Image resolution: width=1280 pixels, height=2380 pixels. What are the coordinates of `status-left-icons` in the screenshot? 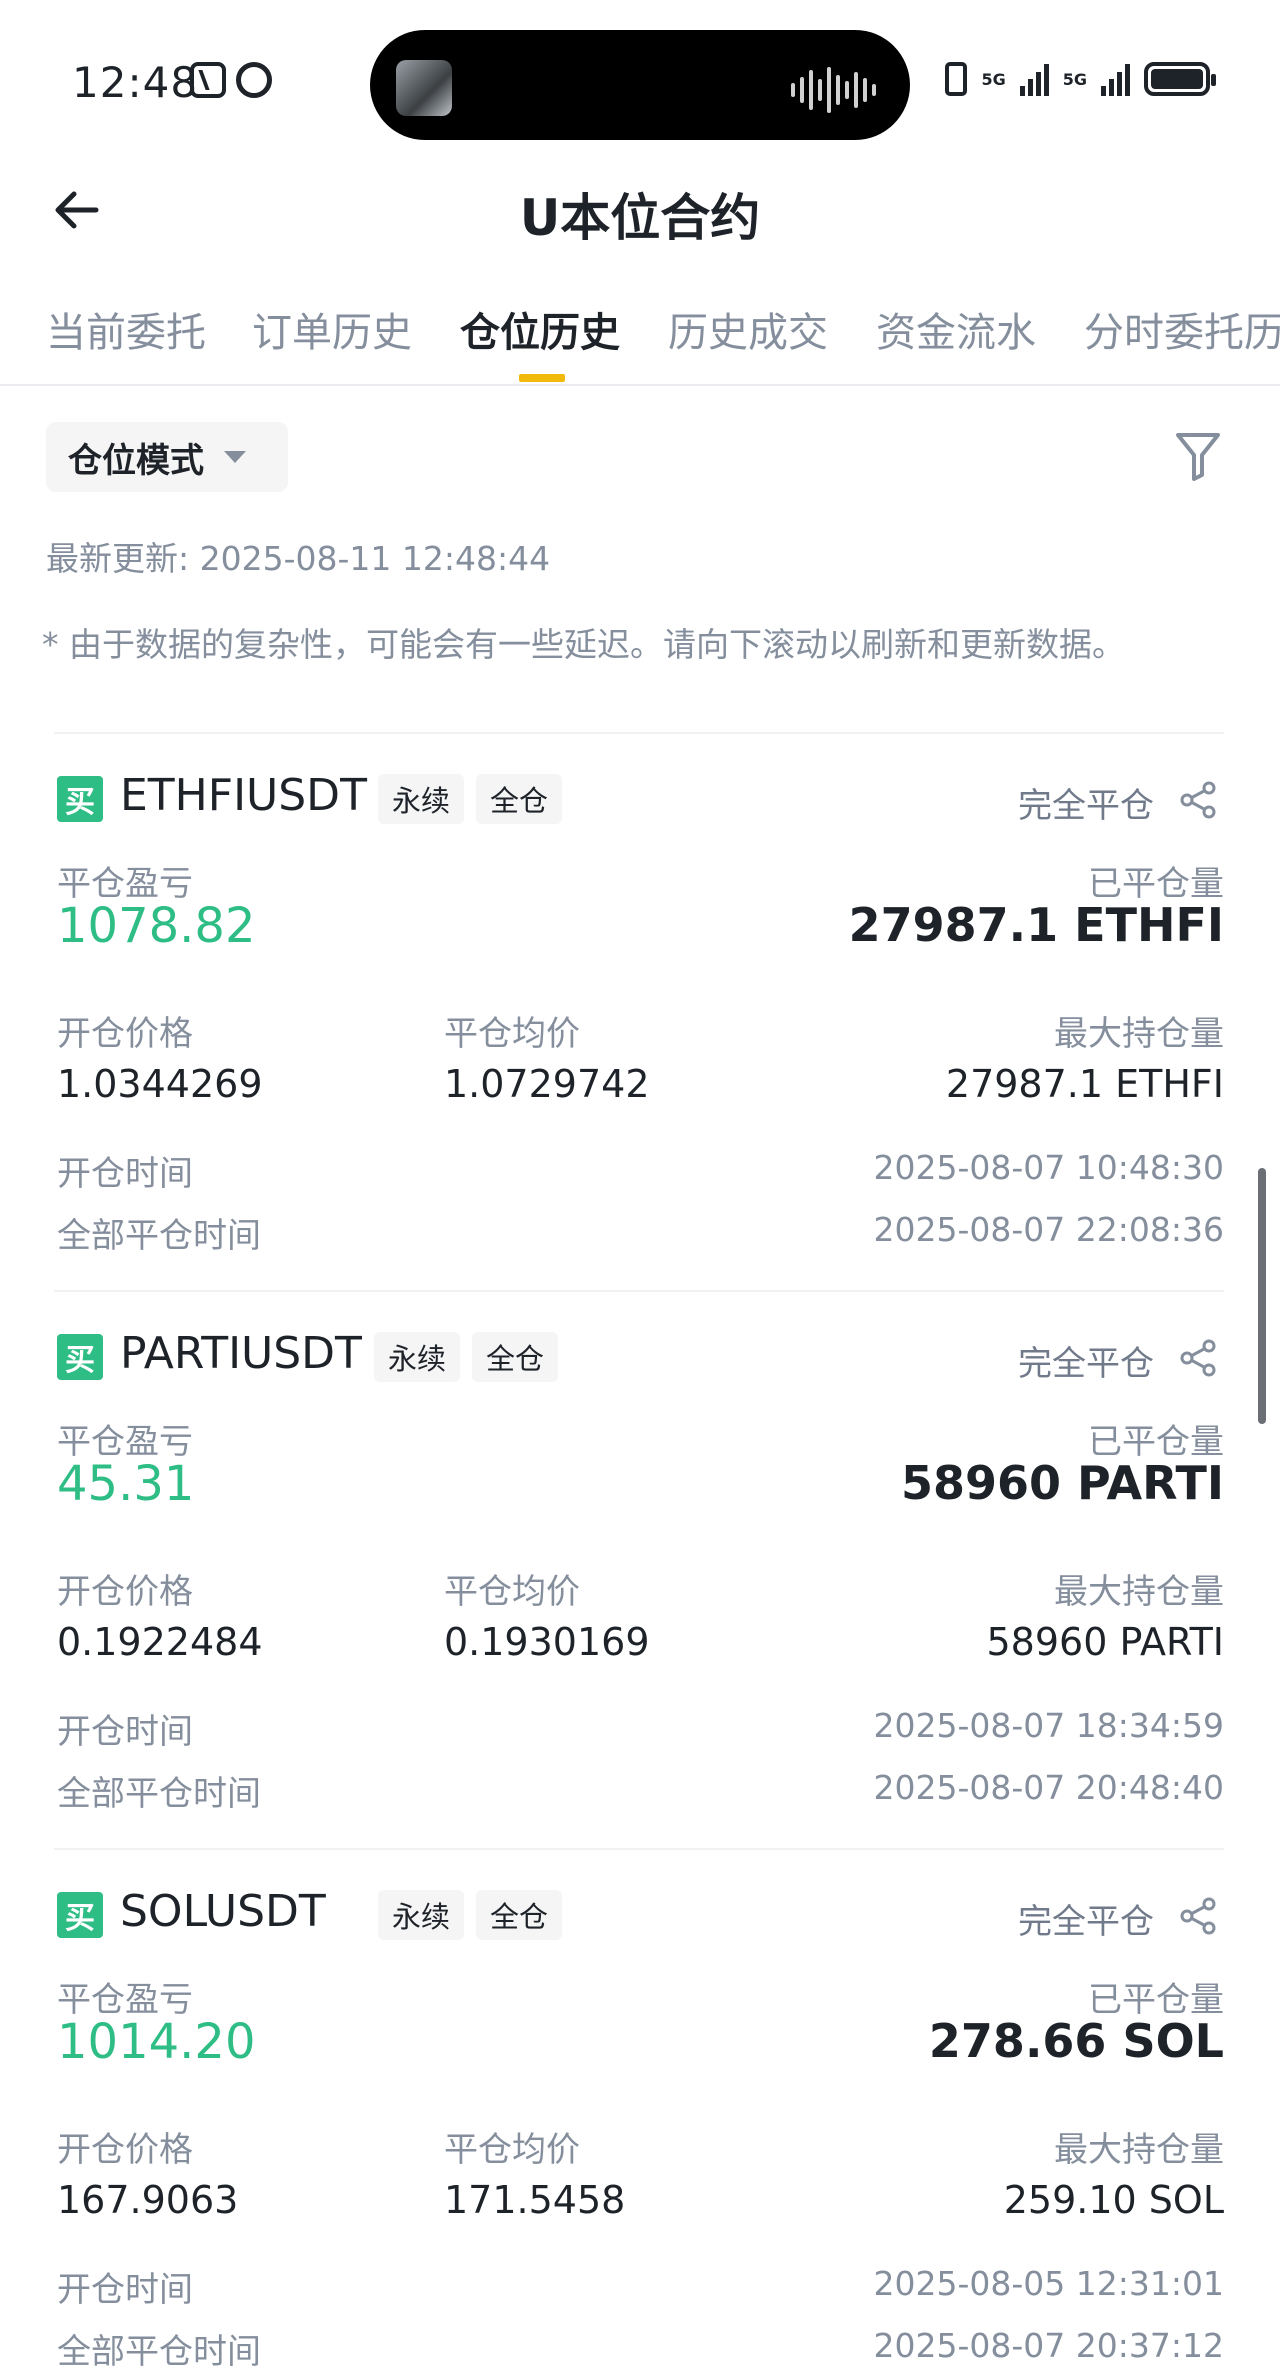 It's located at (231, 80).